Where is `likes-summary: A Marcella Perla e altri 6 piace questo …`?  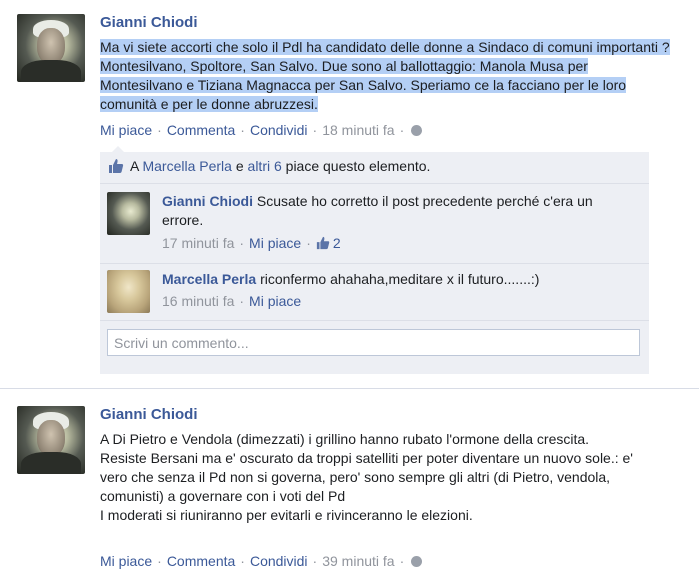
likes-summary: A Marcella Perla e altri 6 piace questo … is located at coordinates (269, 168).